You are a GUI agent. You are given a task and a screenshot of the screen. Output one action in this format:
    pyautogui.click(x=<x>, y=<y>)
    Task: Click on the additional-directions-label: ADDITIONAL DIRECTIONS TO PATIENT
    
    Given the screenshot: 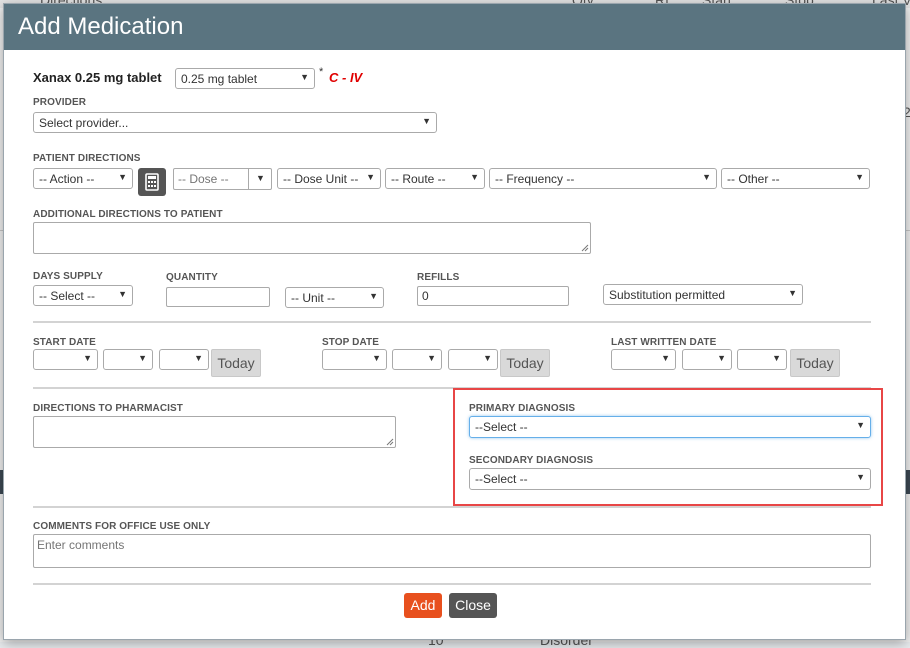 What is the action you would take?
    pyautogui.click(x=128, y=214)
    